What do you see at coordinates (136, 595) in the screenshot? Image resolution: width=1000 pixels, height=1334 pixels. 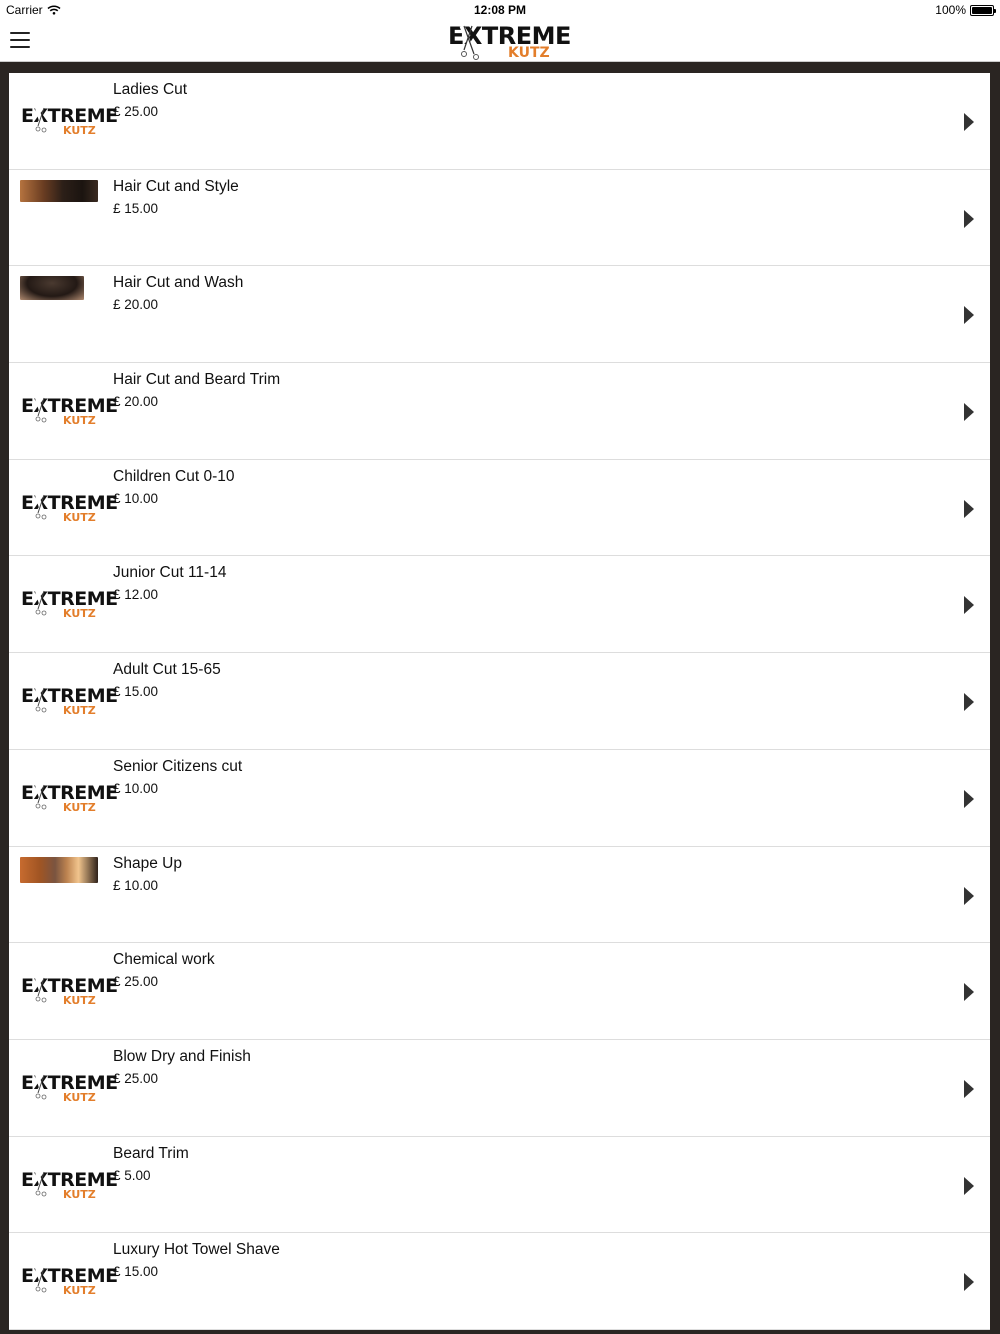 I see `service-price: £ 12.00` at bounding box center [136, 595].